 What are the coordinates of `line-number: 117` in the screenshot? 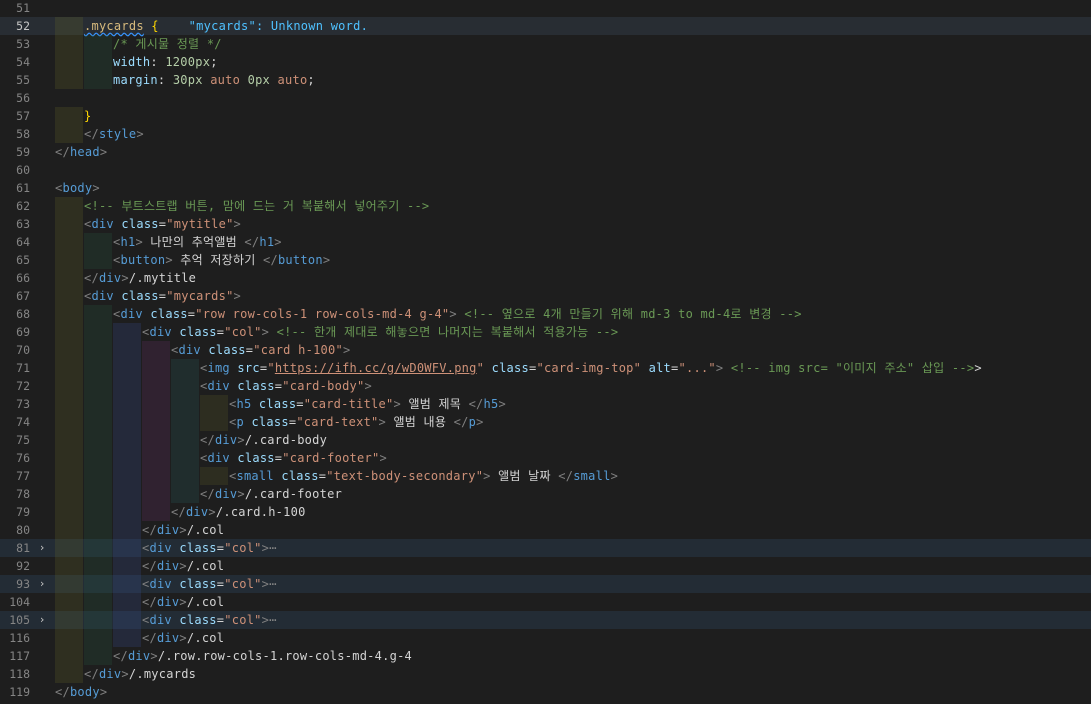 It's located at (19, 656).